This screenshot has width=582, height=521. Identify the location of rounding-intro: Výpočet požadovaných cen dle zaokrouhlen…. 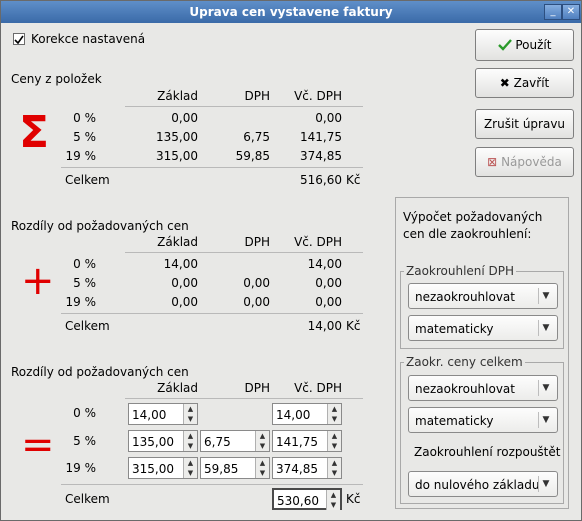
(473, 225).